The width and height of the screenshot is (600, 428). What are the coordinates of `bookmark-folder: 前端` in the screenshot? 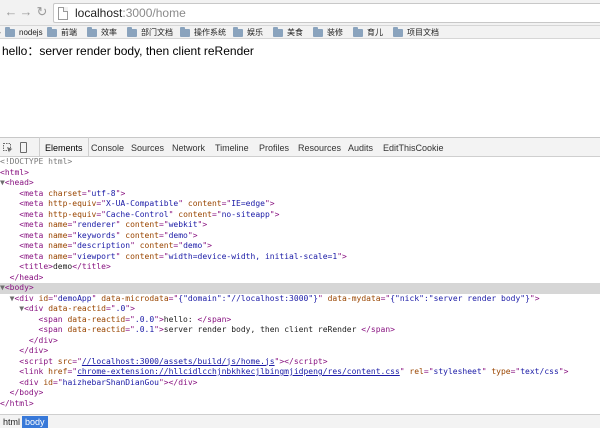 It's located at (62, 32).